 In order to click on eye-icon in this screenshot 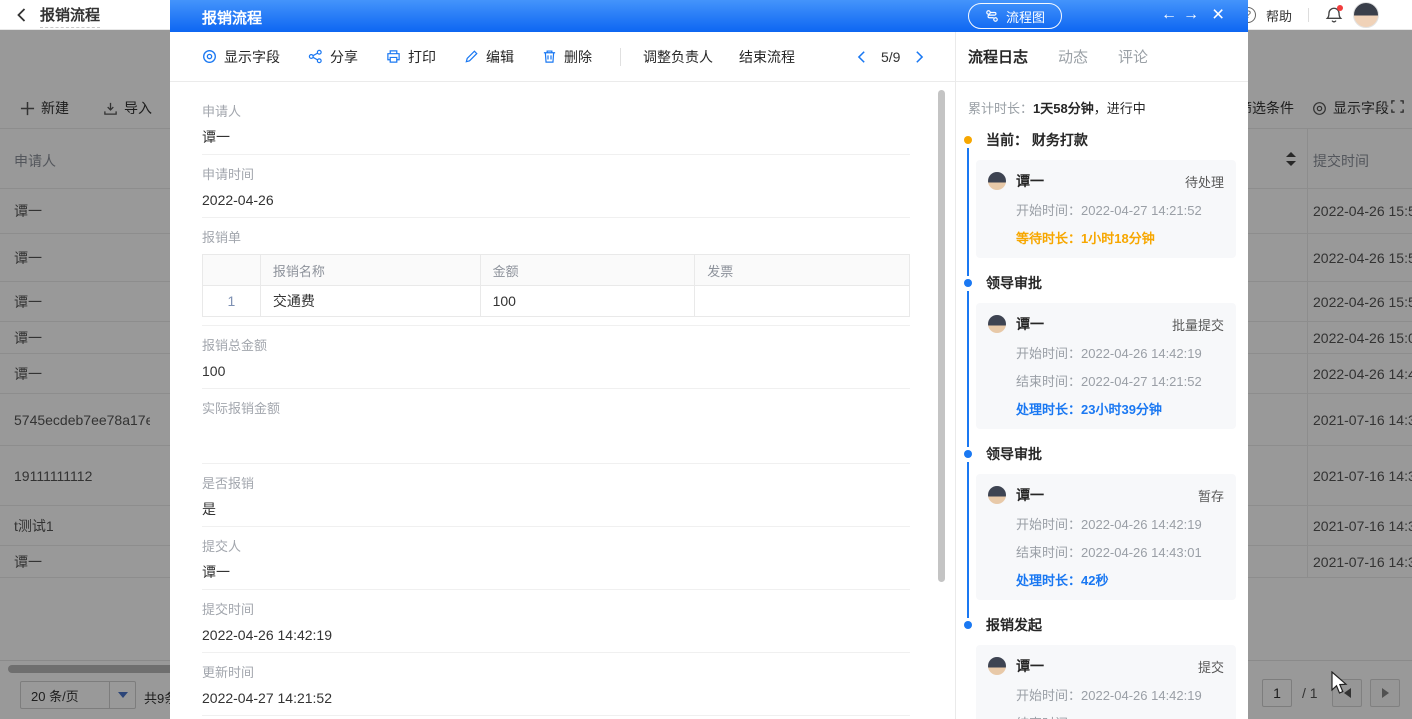, I will do `click(209, 56)`.